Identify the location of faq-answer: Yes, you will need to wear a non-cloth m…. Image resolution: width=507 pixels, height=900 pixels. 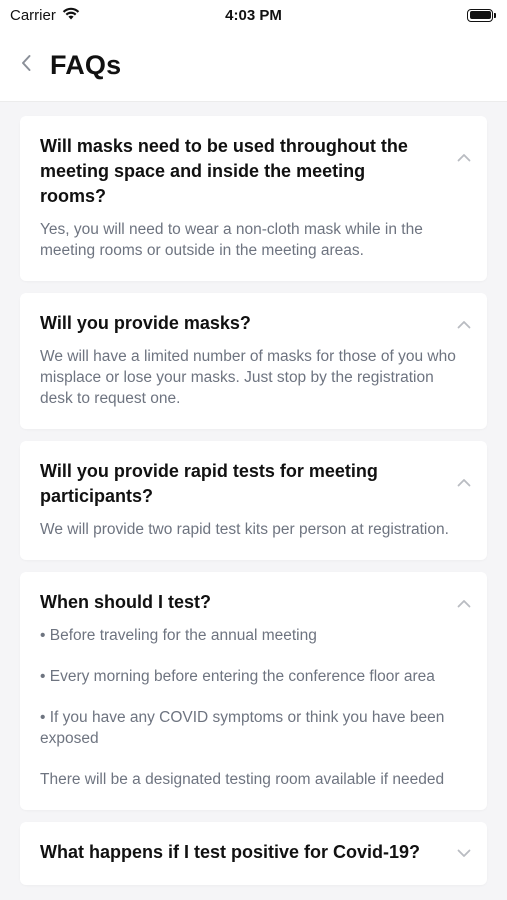
(253, 240).